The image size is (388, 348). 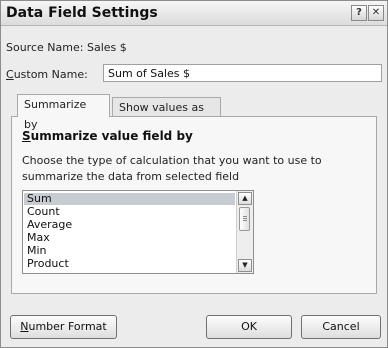 I want to click on dialog-title: Data Field Settings, so click(x=82, y=13).